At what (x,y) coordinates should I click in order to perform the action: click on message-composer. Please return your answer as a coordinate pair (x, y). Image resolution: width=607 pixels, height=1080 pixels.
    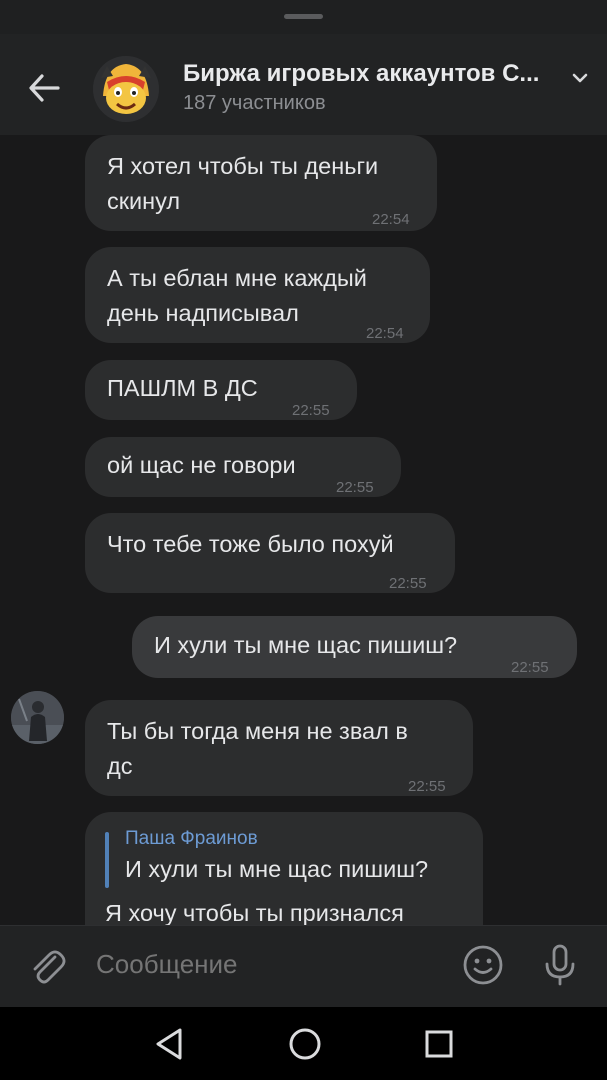
    Looking at the image, I should click on (303, 966).